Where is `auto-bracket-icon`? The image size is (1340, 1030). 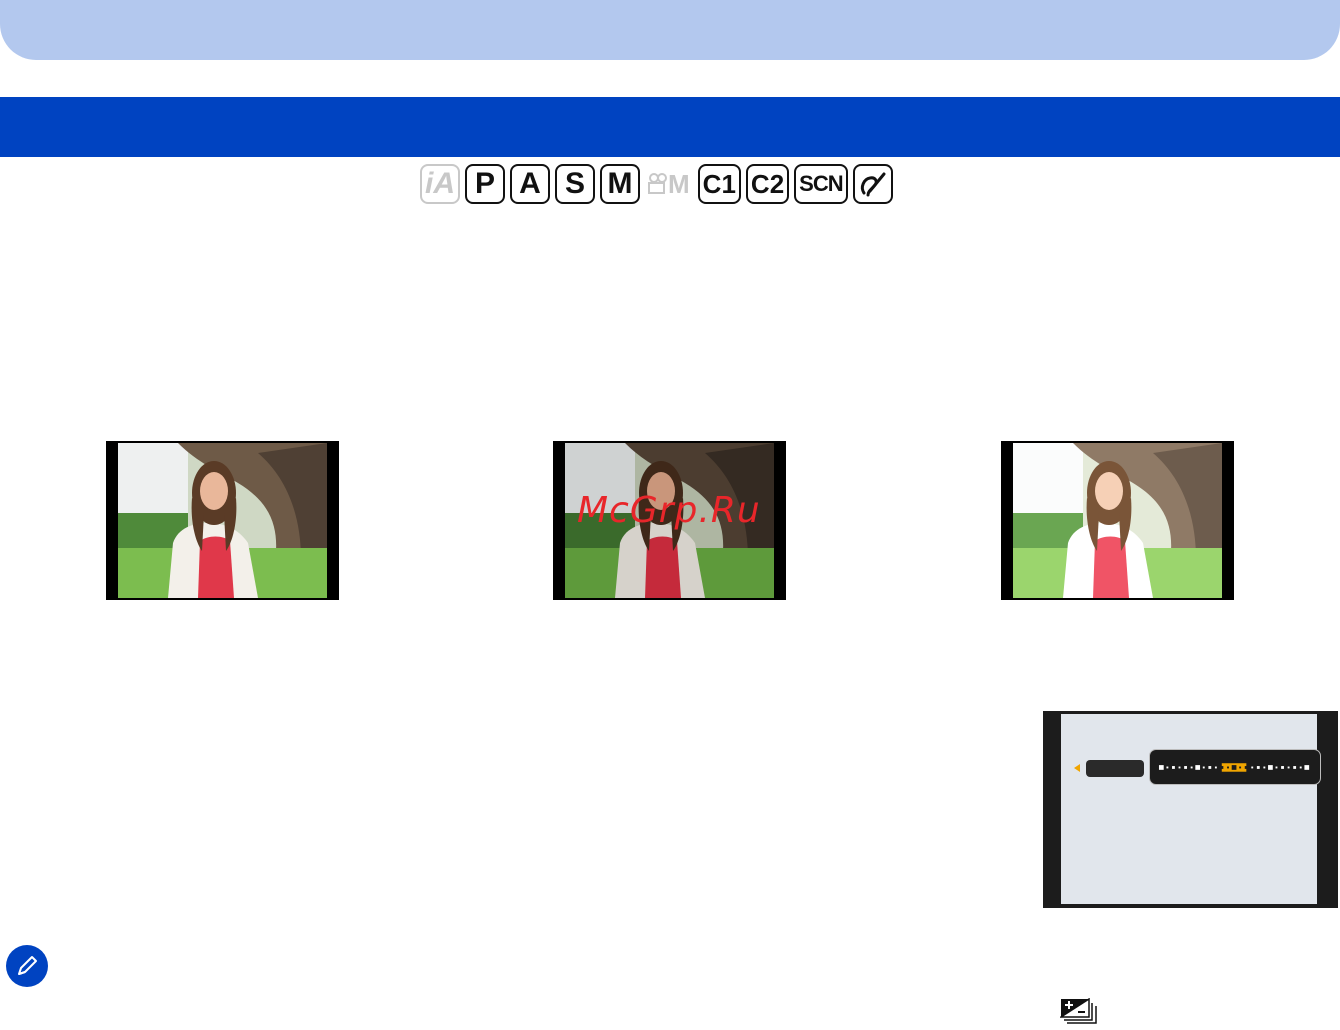 auto-bracket-icon is located at coordinates (1079, 1011).